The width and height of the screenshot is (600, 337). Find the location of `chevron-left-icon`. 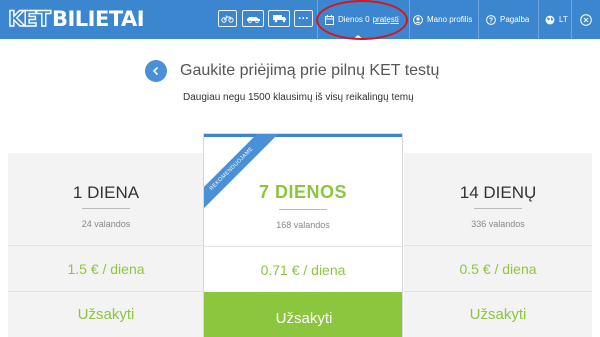

chevron-left-icon is located at coordinates (155, 71).